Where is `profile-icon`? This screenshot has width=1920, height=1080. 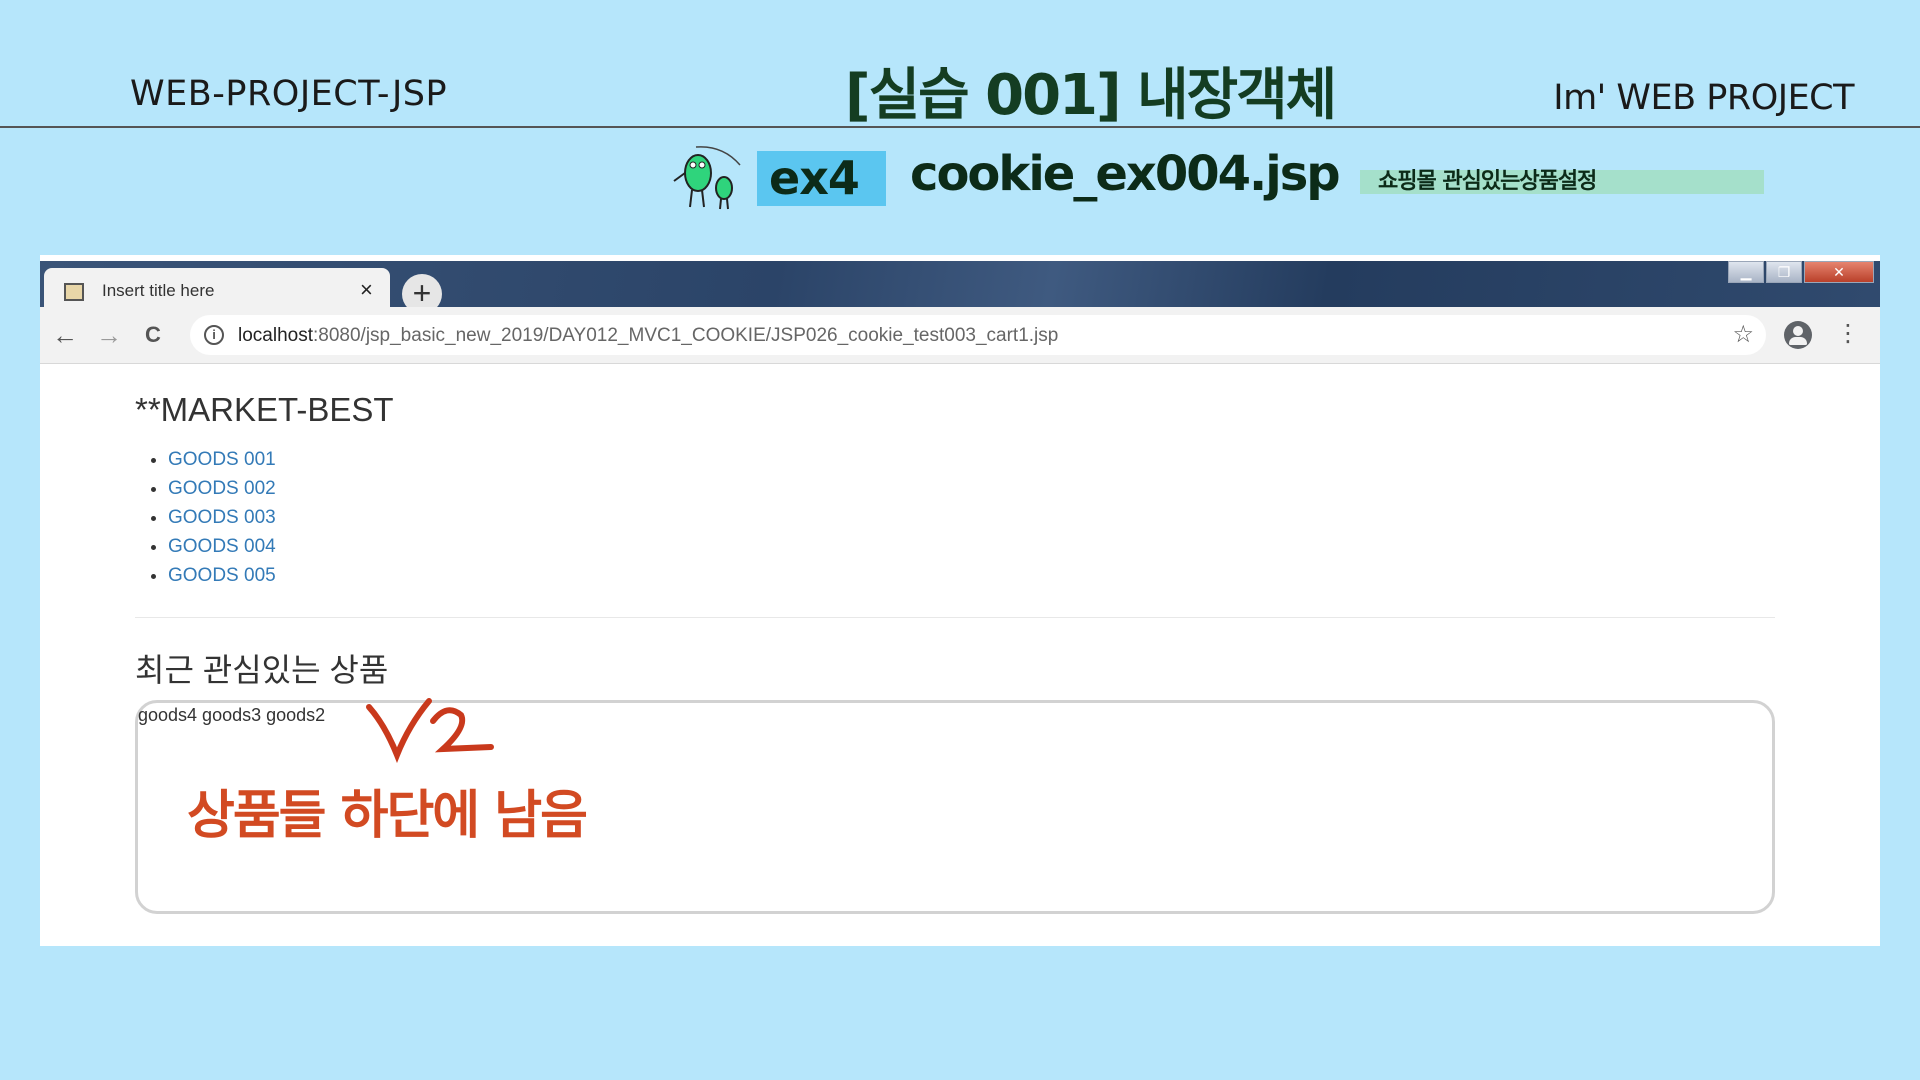 profile-icon is located at coordinates (1798, 335).